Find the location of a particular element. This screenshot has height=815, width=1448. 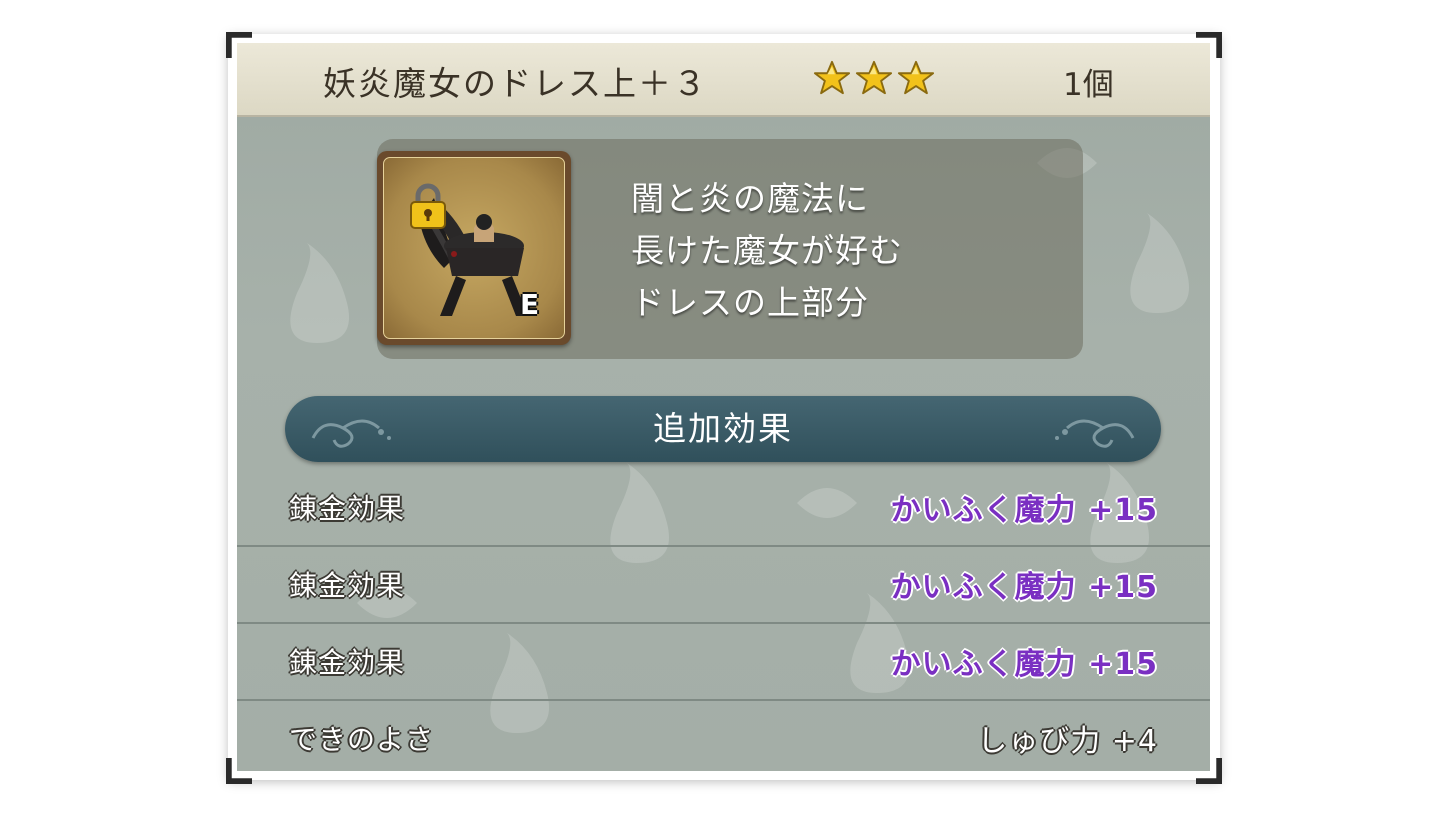

equipped-badge: E is located at coordinates (530, 304).